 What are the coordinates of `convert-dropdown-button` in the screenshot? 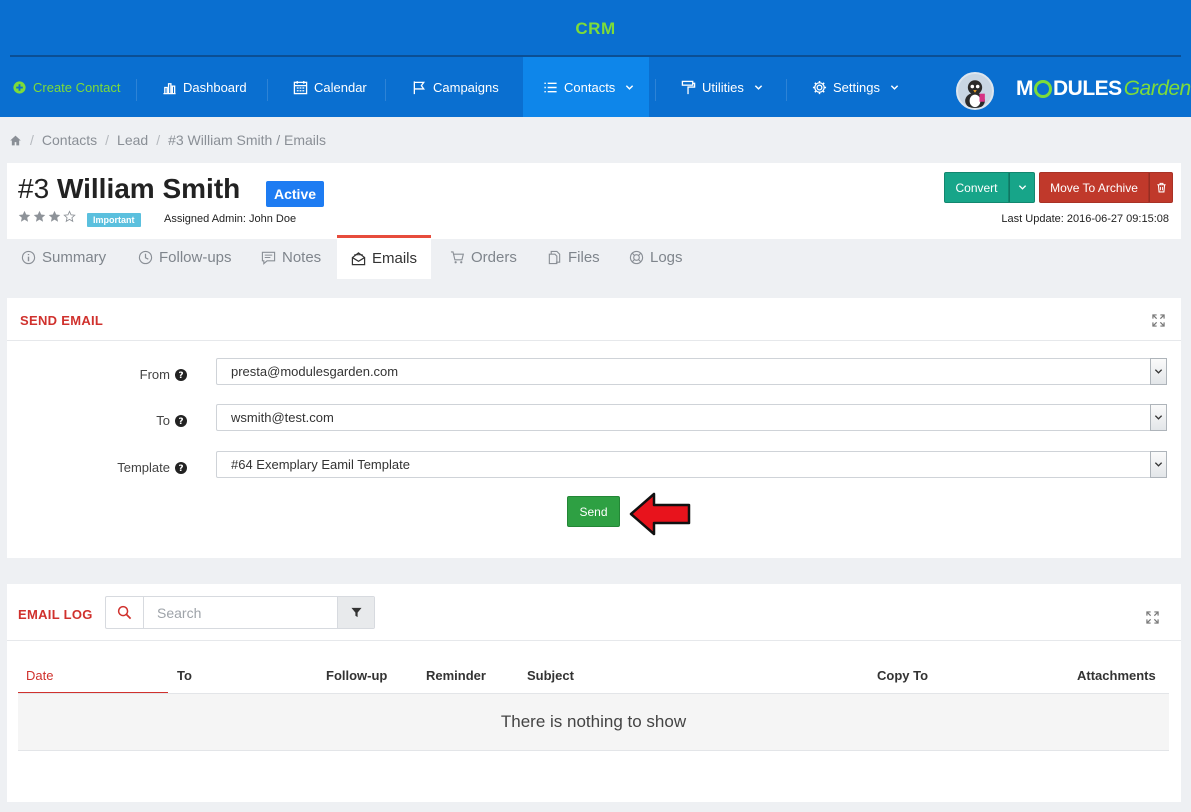 It's located at (1022, 187).